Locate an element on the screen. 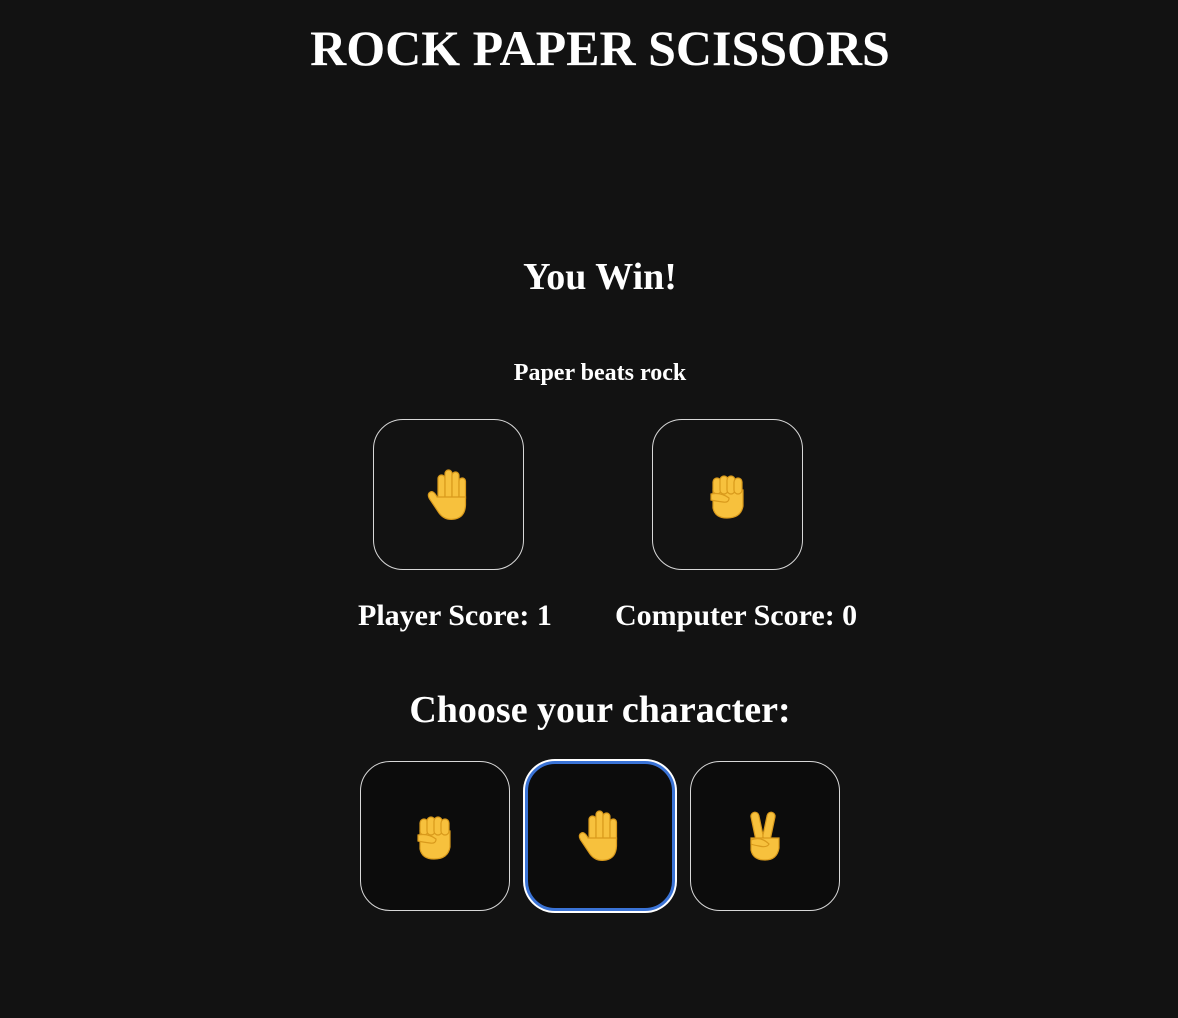  player-choice-display is located at coordinates (448, 494).